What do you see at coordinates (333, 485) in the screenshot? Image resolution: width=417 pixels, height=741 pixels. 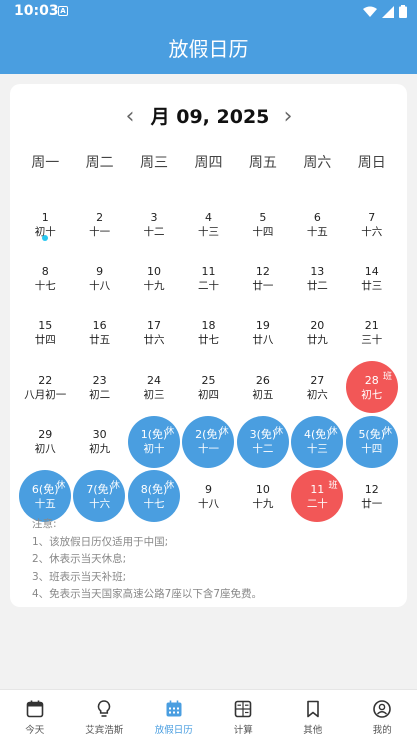 I see `work-tag: 班` at bounding box center [333, 485].